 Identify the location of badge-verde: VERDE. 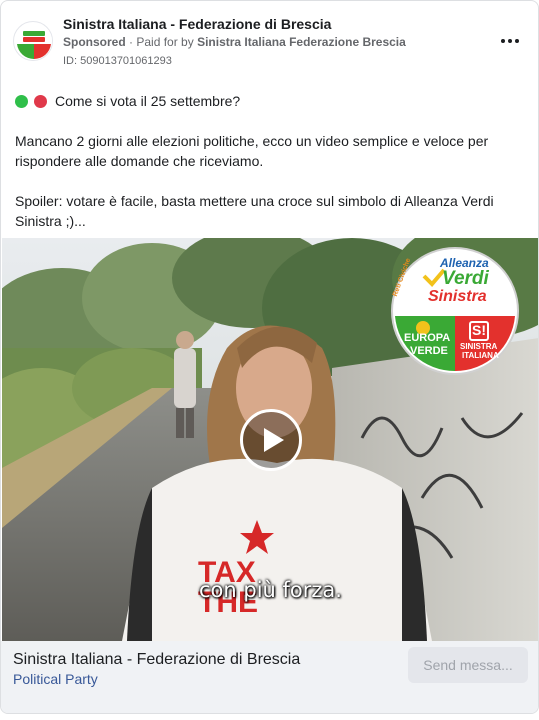
(429, 351).